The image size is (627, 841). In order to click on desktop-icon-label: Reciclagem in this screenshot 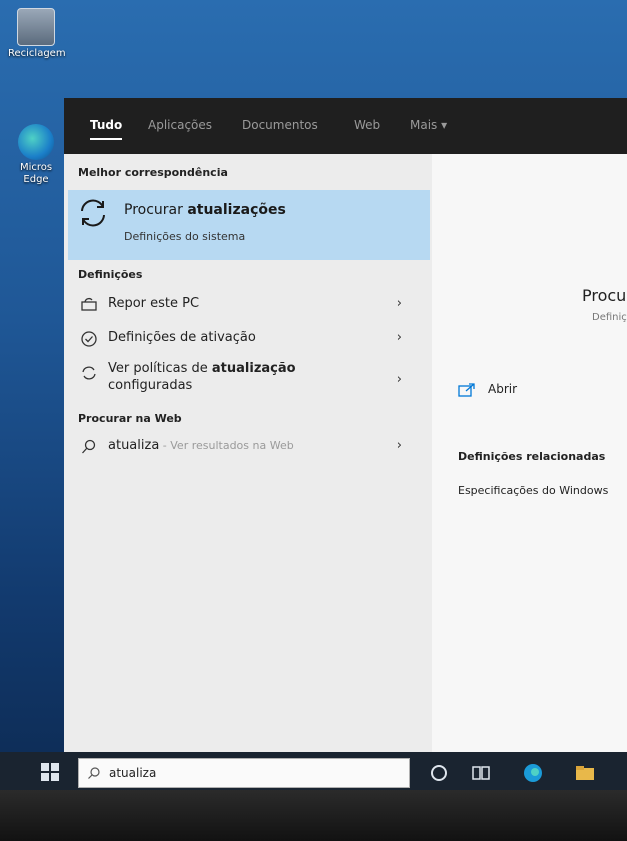, I will do `click(37, 53)`.